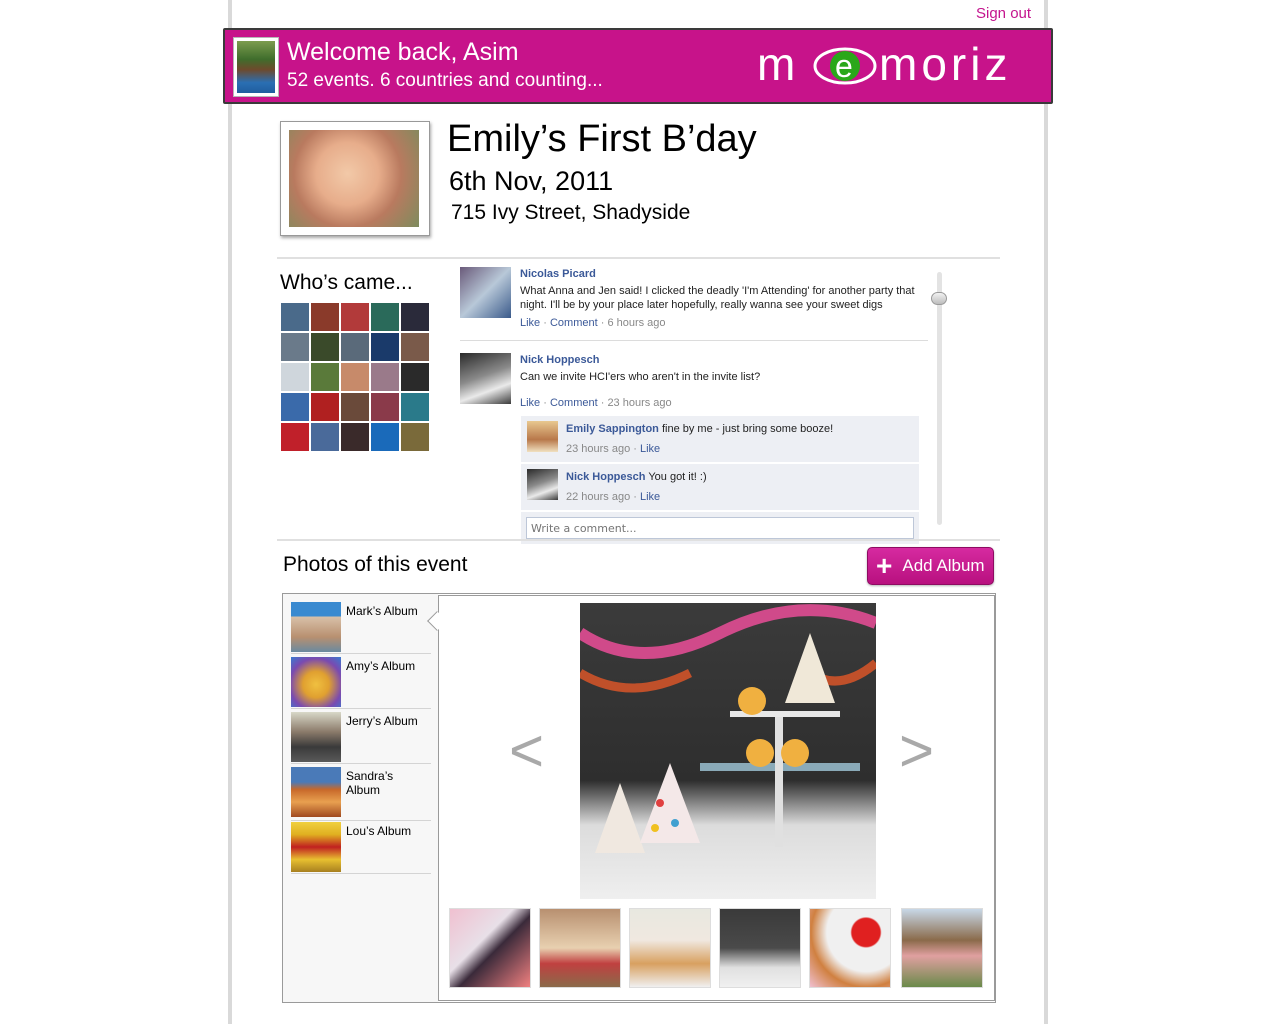 The height and width of the screenshot is (1024, 1280). Describe the element at coordinates (531, 181) in the screenshot. I see `event-date: 6th Nov, 2011` at that location.